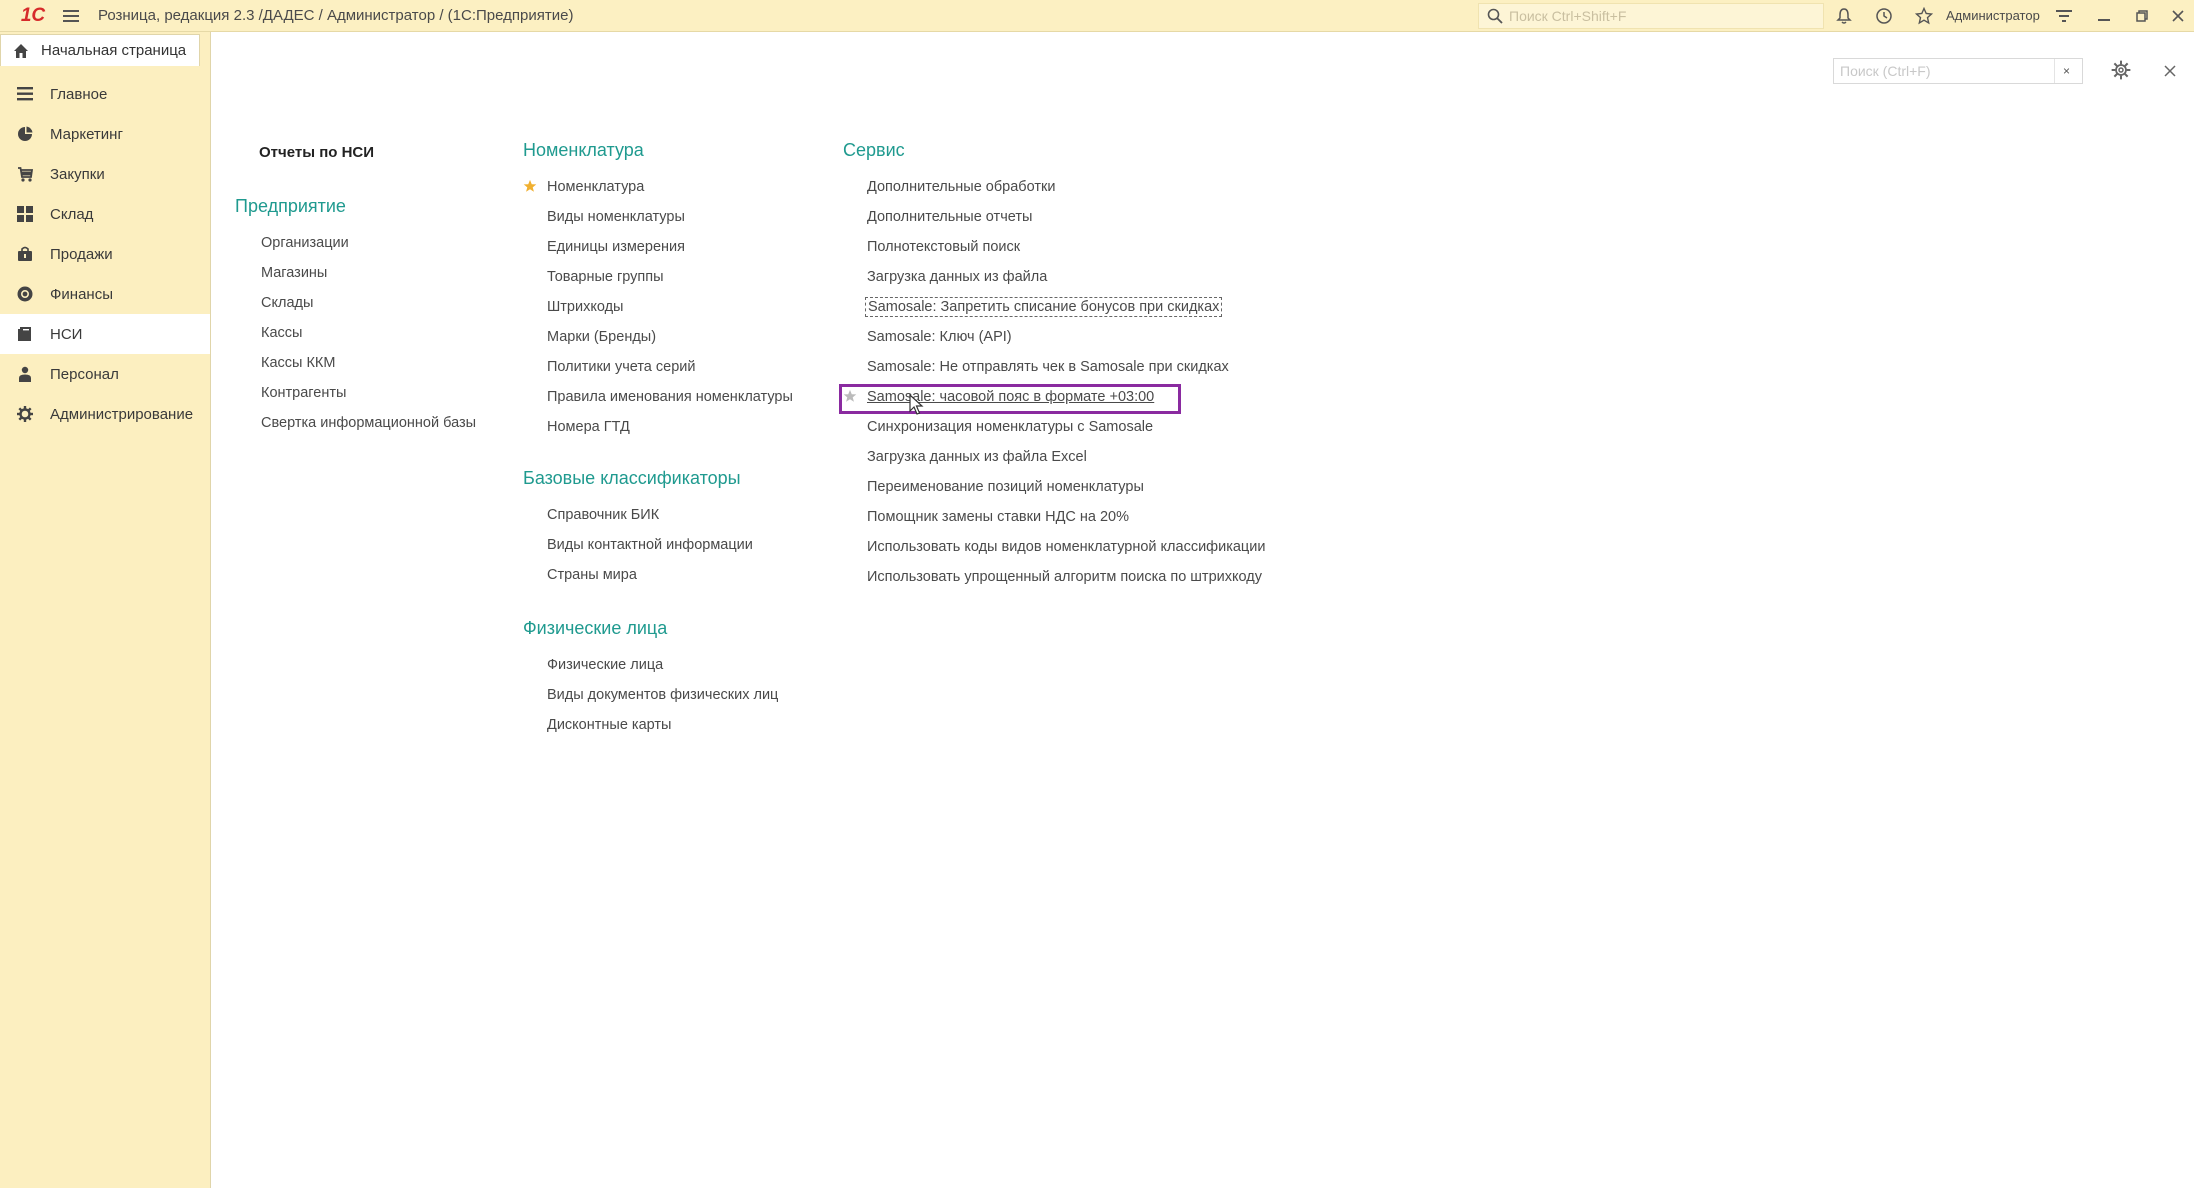  Describe the element at coordinates (368, 423) in the screenshot. I see `link-infobase-collapse: Свертка информационной базы` at that location.